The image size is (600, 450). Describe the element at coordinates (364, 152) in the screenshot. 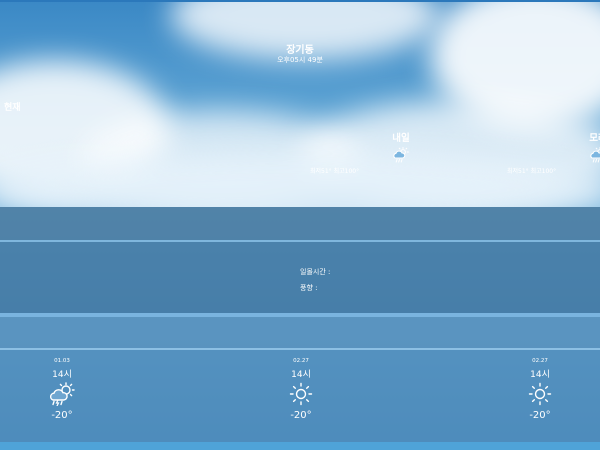

I see `forecast-tomorrow: 내일 최저51° 최고100°` at that location.